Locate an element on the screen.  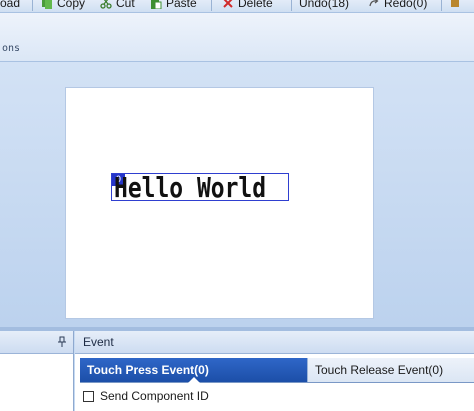
tab-touch-press-event: Touch Press Event(0) is located at coordinates (193, 370).